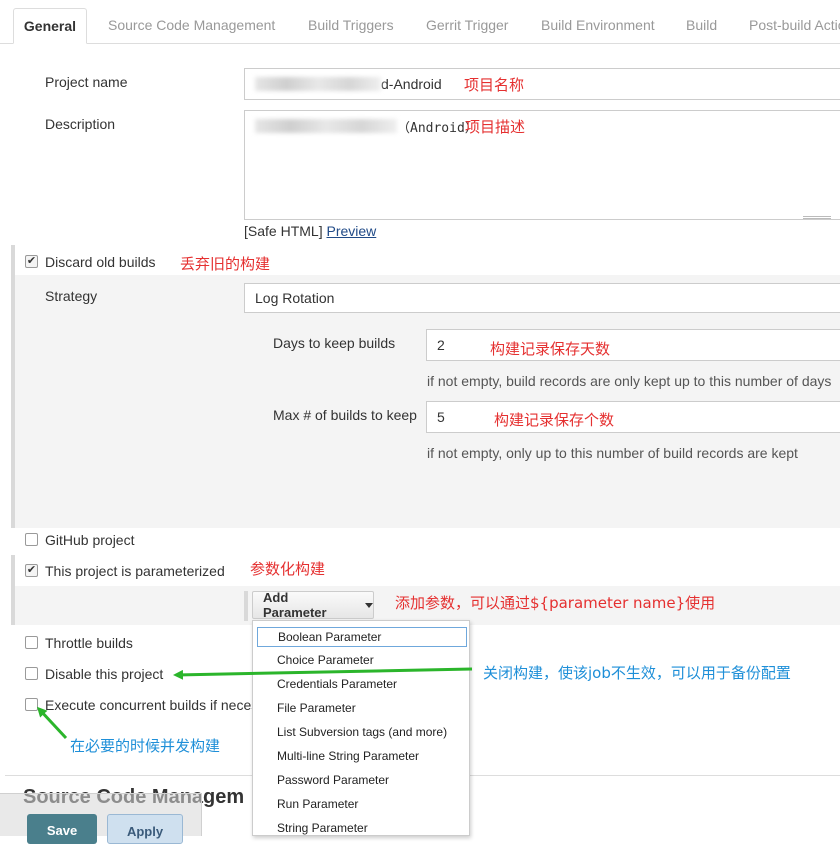  I want to click on annotation-arrows, so click(254, 703).